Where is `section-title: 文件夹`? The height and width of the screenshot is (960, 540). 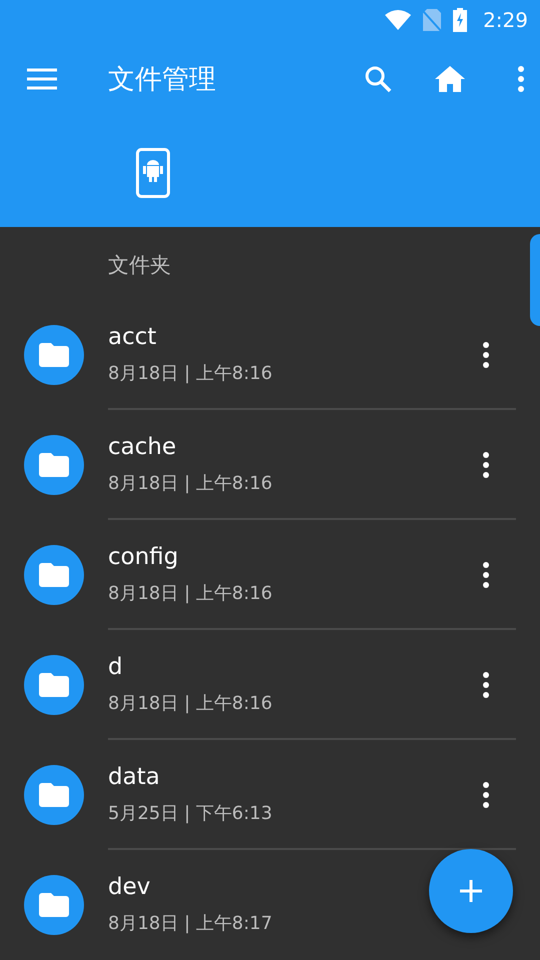
section-title: 文件夹 is located at coordinates (139, 266).